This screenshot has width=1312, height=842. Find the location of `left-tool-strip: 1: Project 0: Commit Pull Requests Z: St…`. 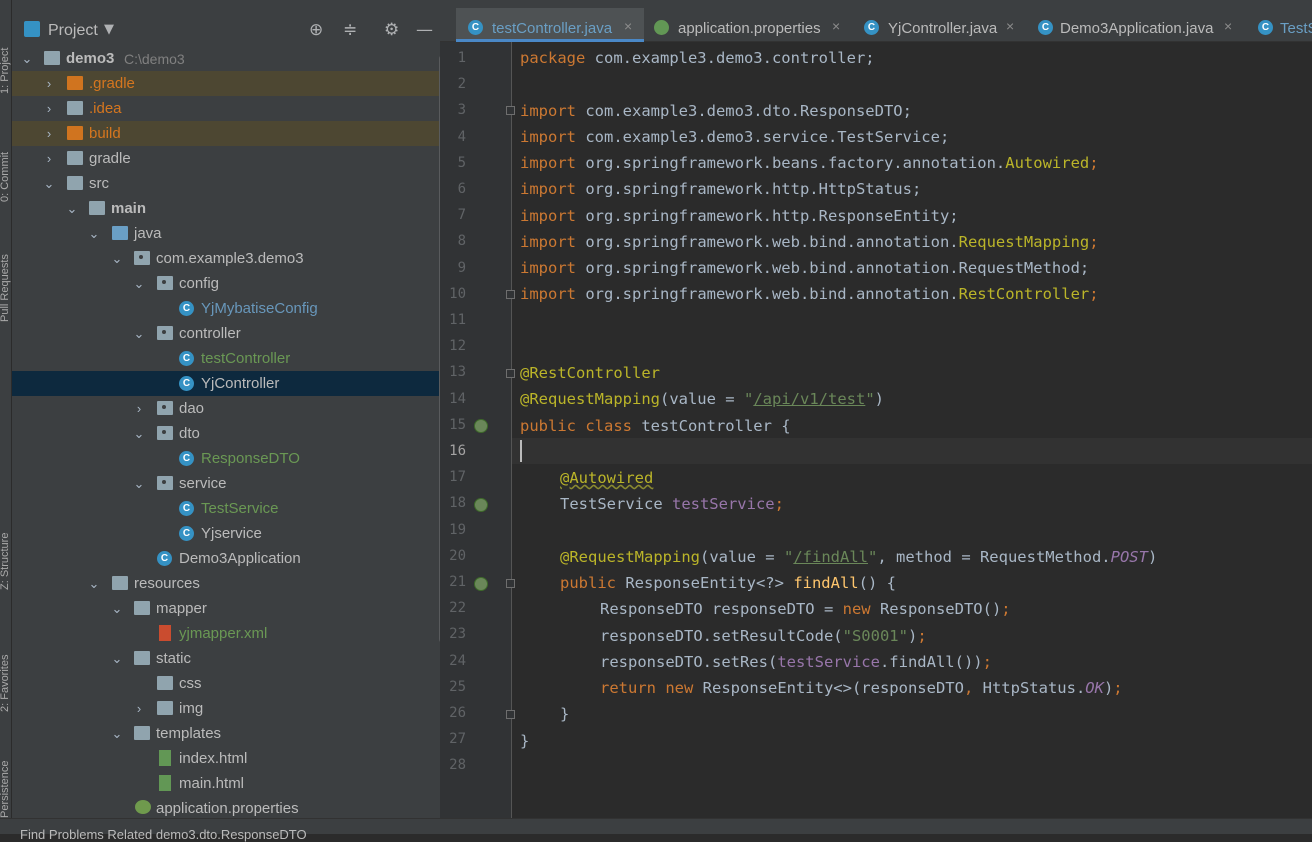

left-tool-strip: 1: Project 0: Commit Pull Requests Z: St… is located at coordinates (6, 417).